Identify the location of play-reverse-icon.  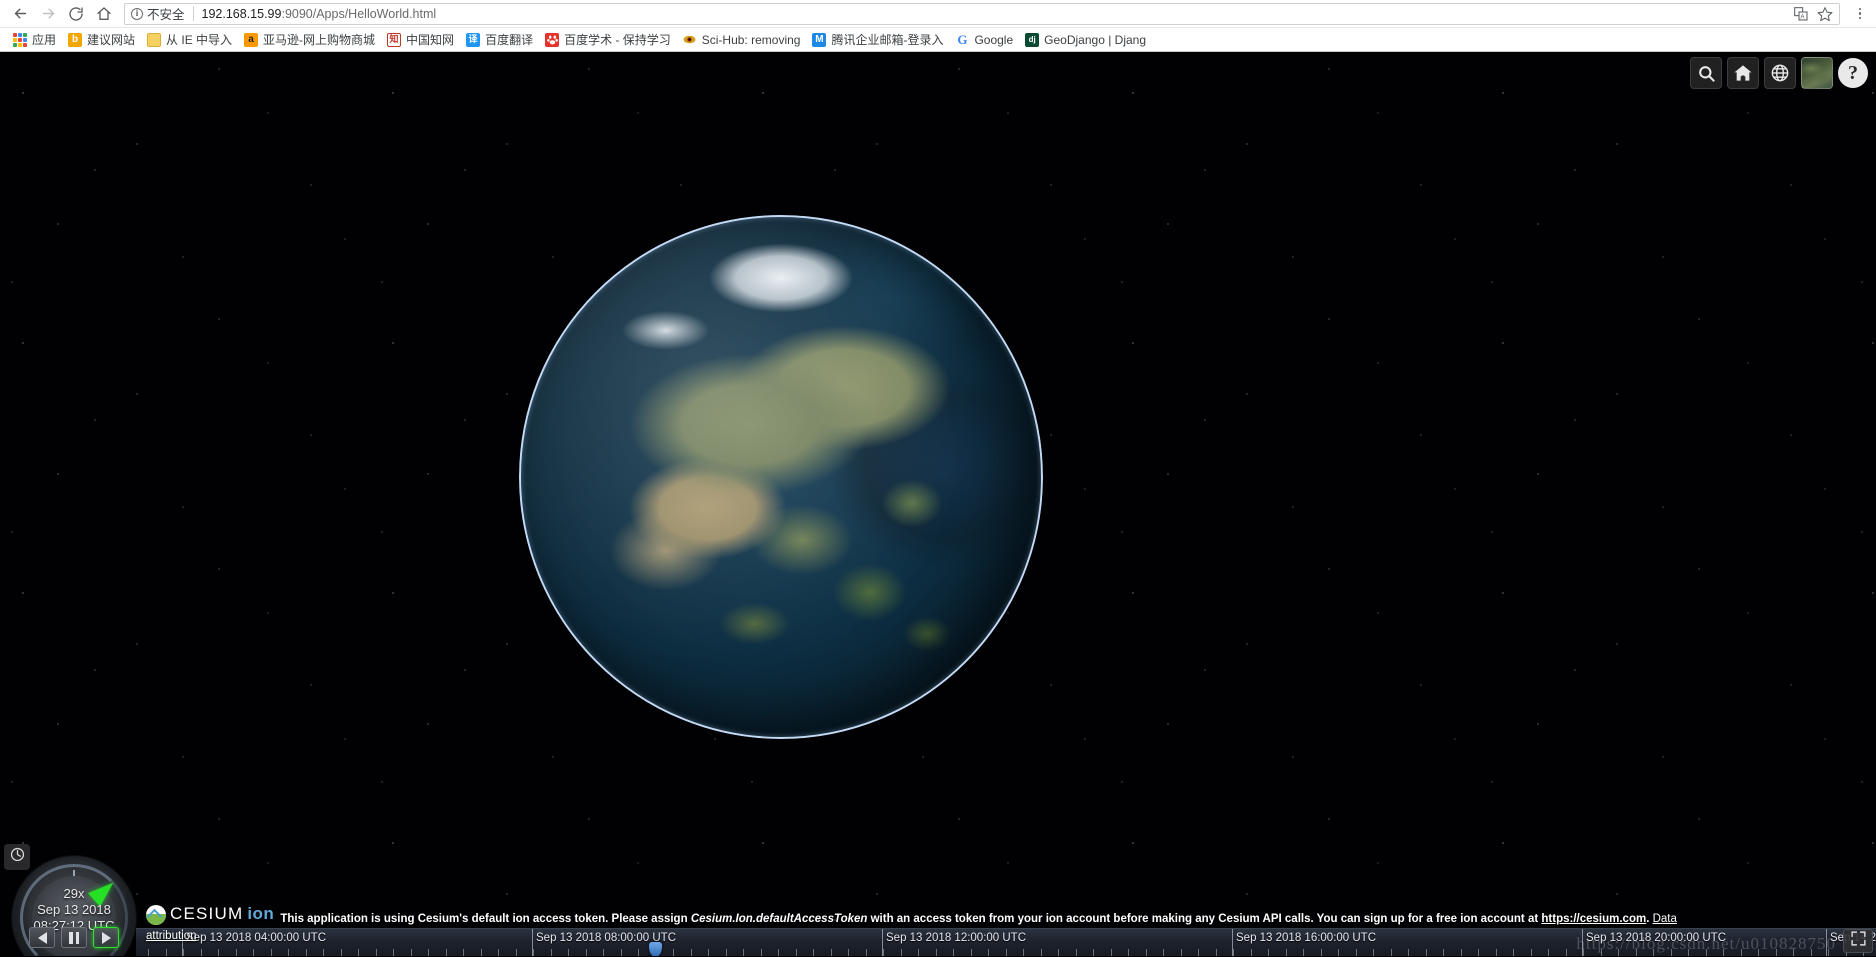
(42, 937).